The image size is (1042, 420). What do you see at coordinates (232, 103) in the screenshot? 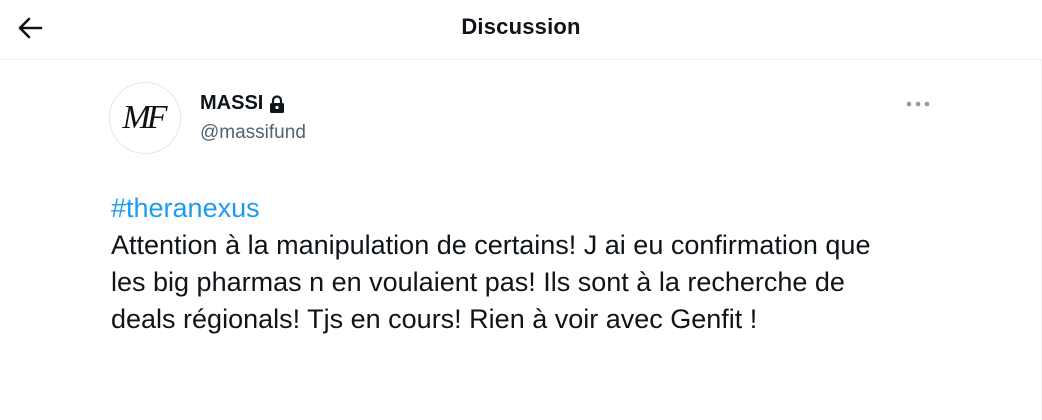
I see `display-name: MASSI` at bounding box center [232, 103].